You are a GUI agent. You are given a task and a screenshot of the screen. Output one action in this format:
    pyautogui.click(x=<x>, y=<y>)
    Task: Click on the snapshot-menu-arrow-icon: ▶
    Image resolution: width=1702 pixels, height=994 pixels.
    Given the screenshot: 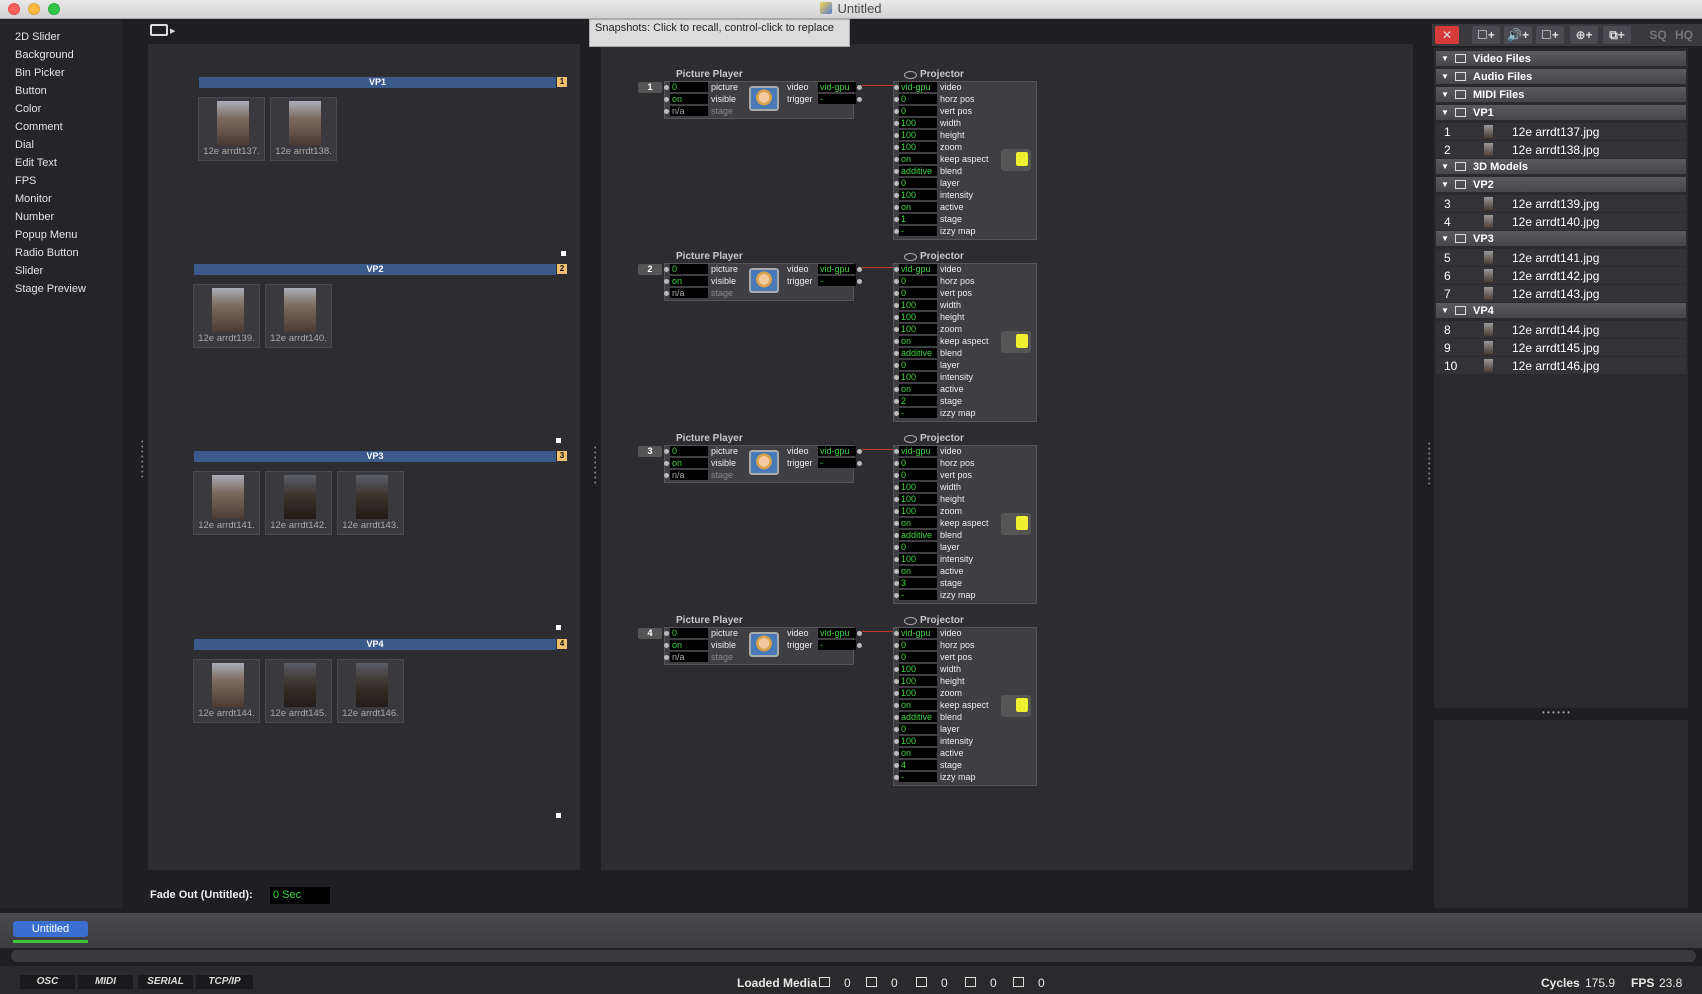 What is the action you would take?
    pyautogui.click(x=172, y=31)
    